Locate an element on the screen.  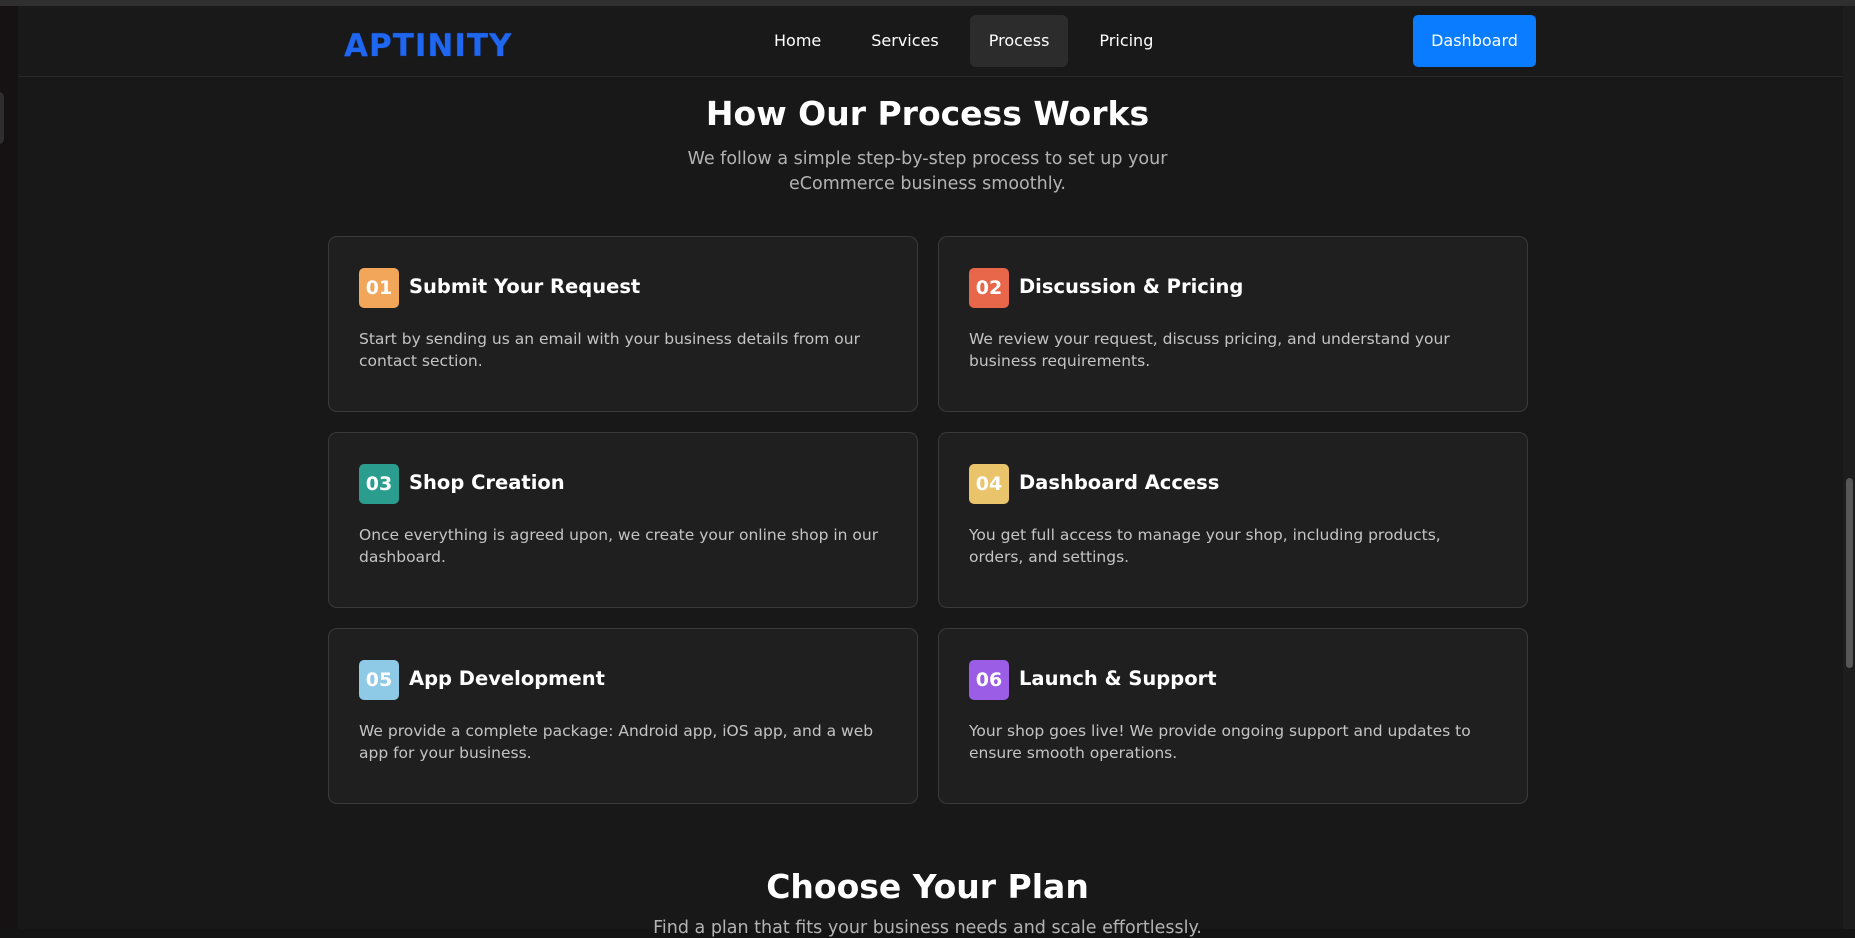
scrollbar-thumb is located at coordinates (1849, 573).